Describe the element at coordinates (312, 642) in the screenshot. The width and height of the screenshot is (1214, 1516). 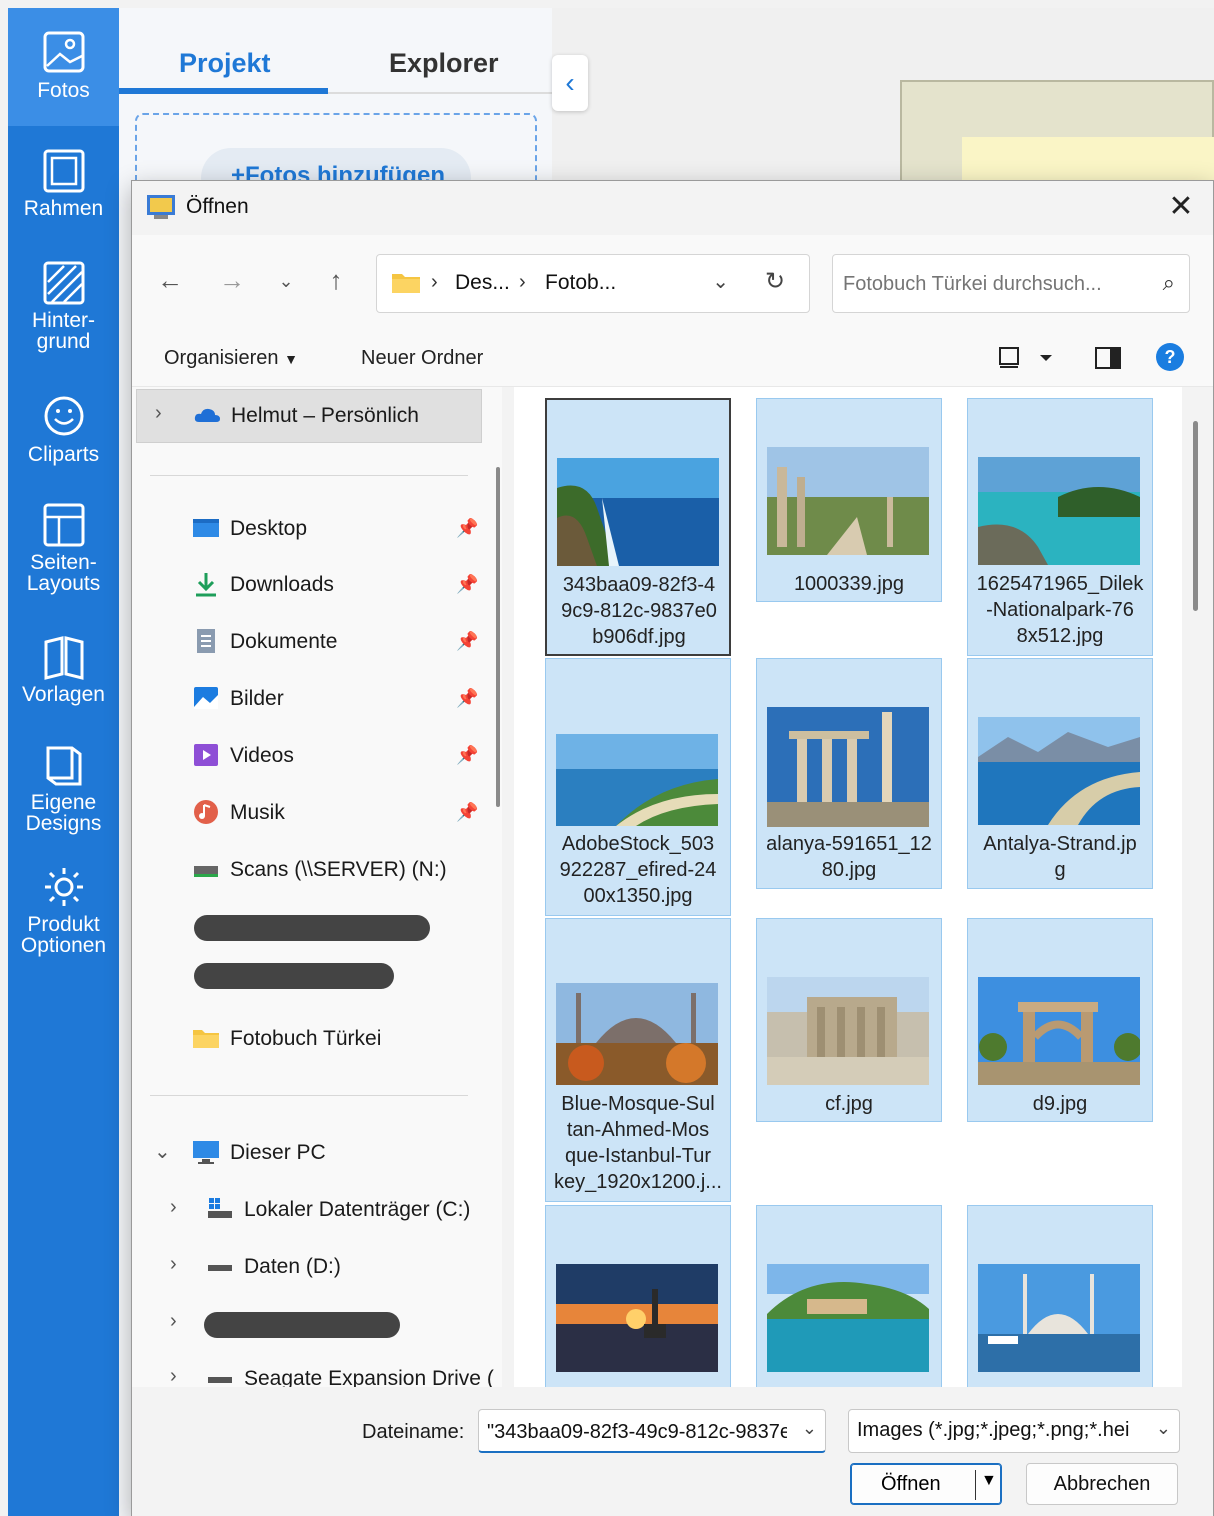
I see `nav-item-dokumente: Dokumente 📌` at that location.